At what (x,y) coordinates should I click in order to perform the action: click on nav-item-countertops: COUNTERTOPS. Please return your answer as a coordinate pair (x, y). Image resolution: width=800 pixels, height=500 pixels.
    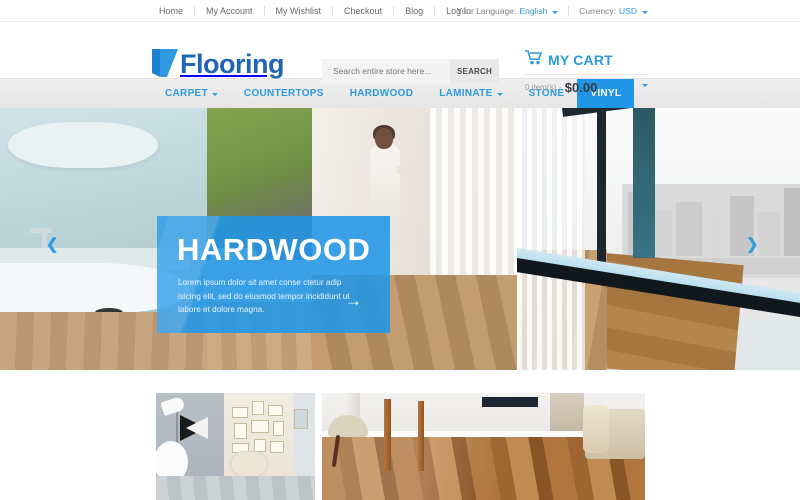
    Looking at the image, I should click on (284, 93).